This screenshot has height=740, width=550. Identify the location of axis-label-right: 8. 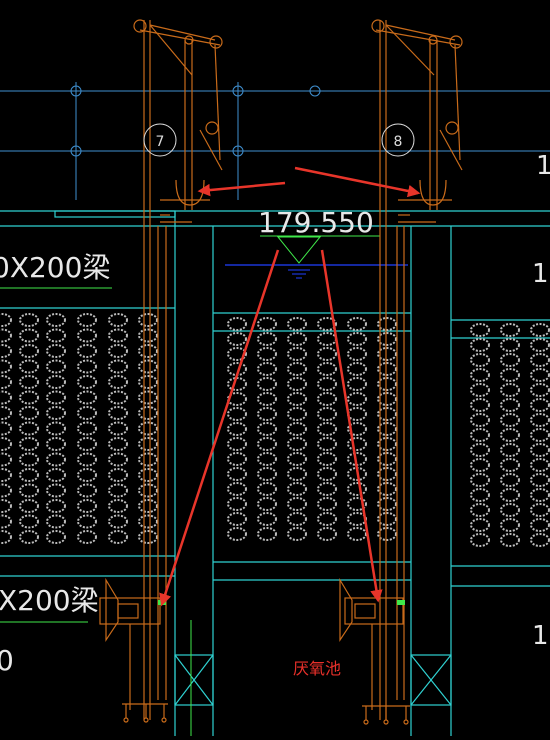
(398, 142).